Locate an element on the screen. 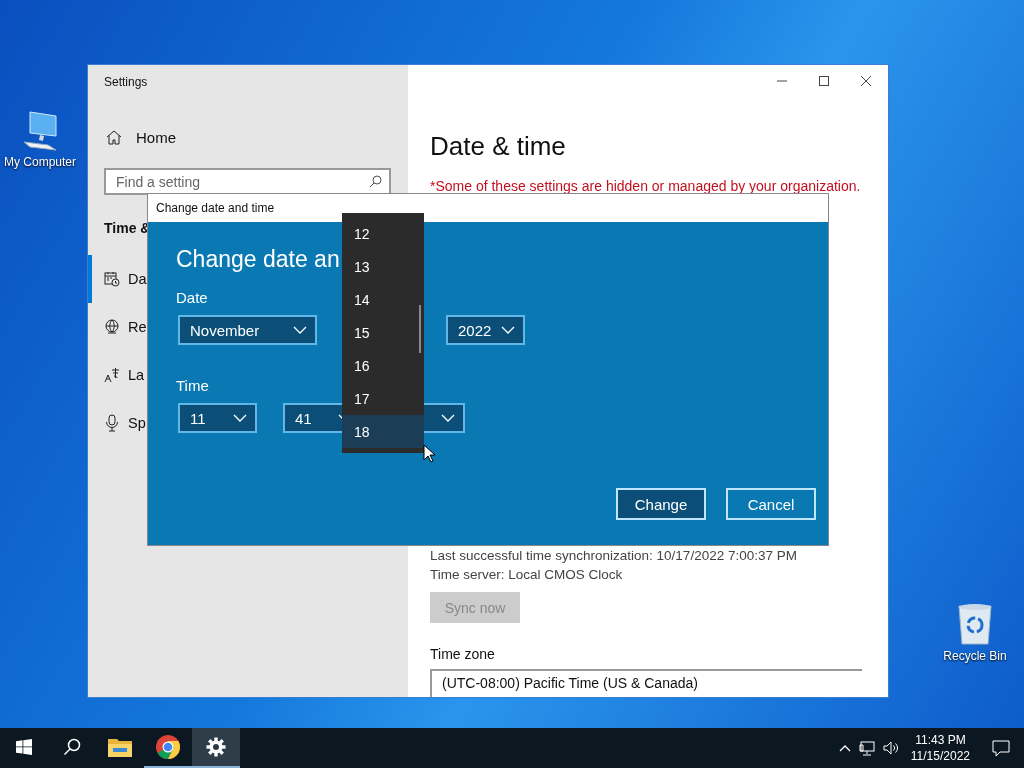  field-label: Date is located at coordinates (192, 297).